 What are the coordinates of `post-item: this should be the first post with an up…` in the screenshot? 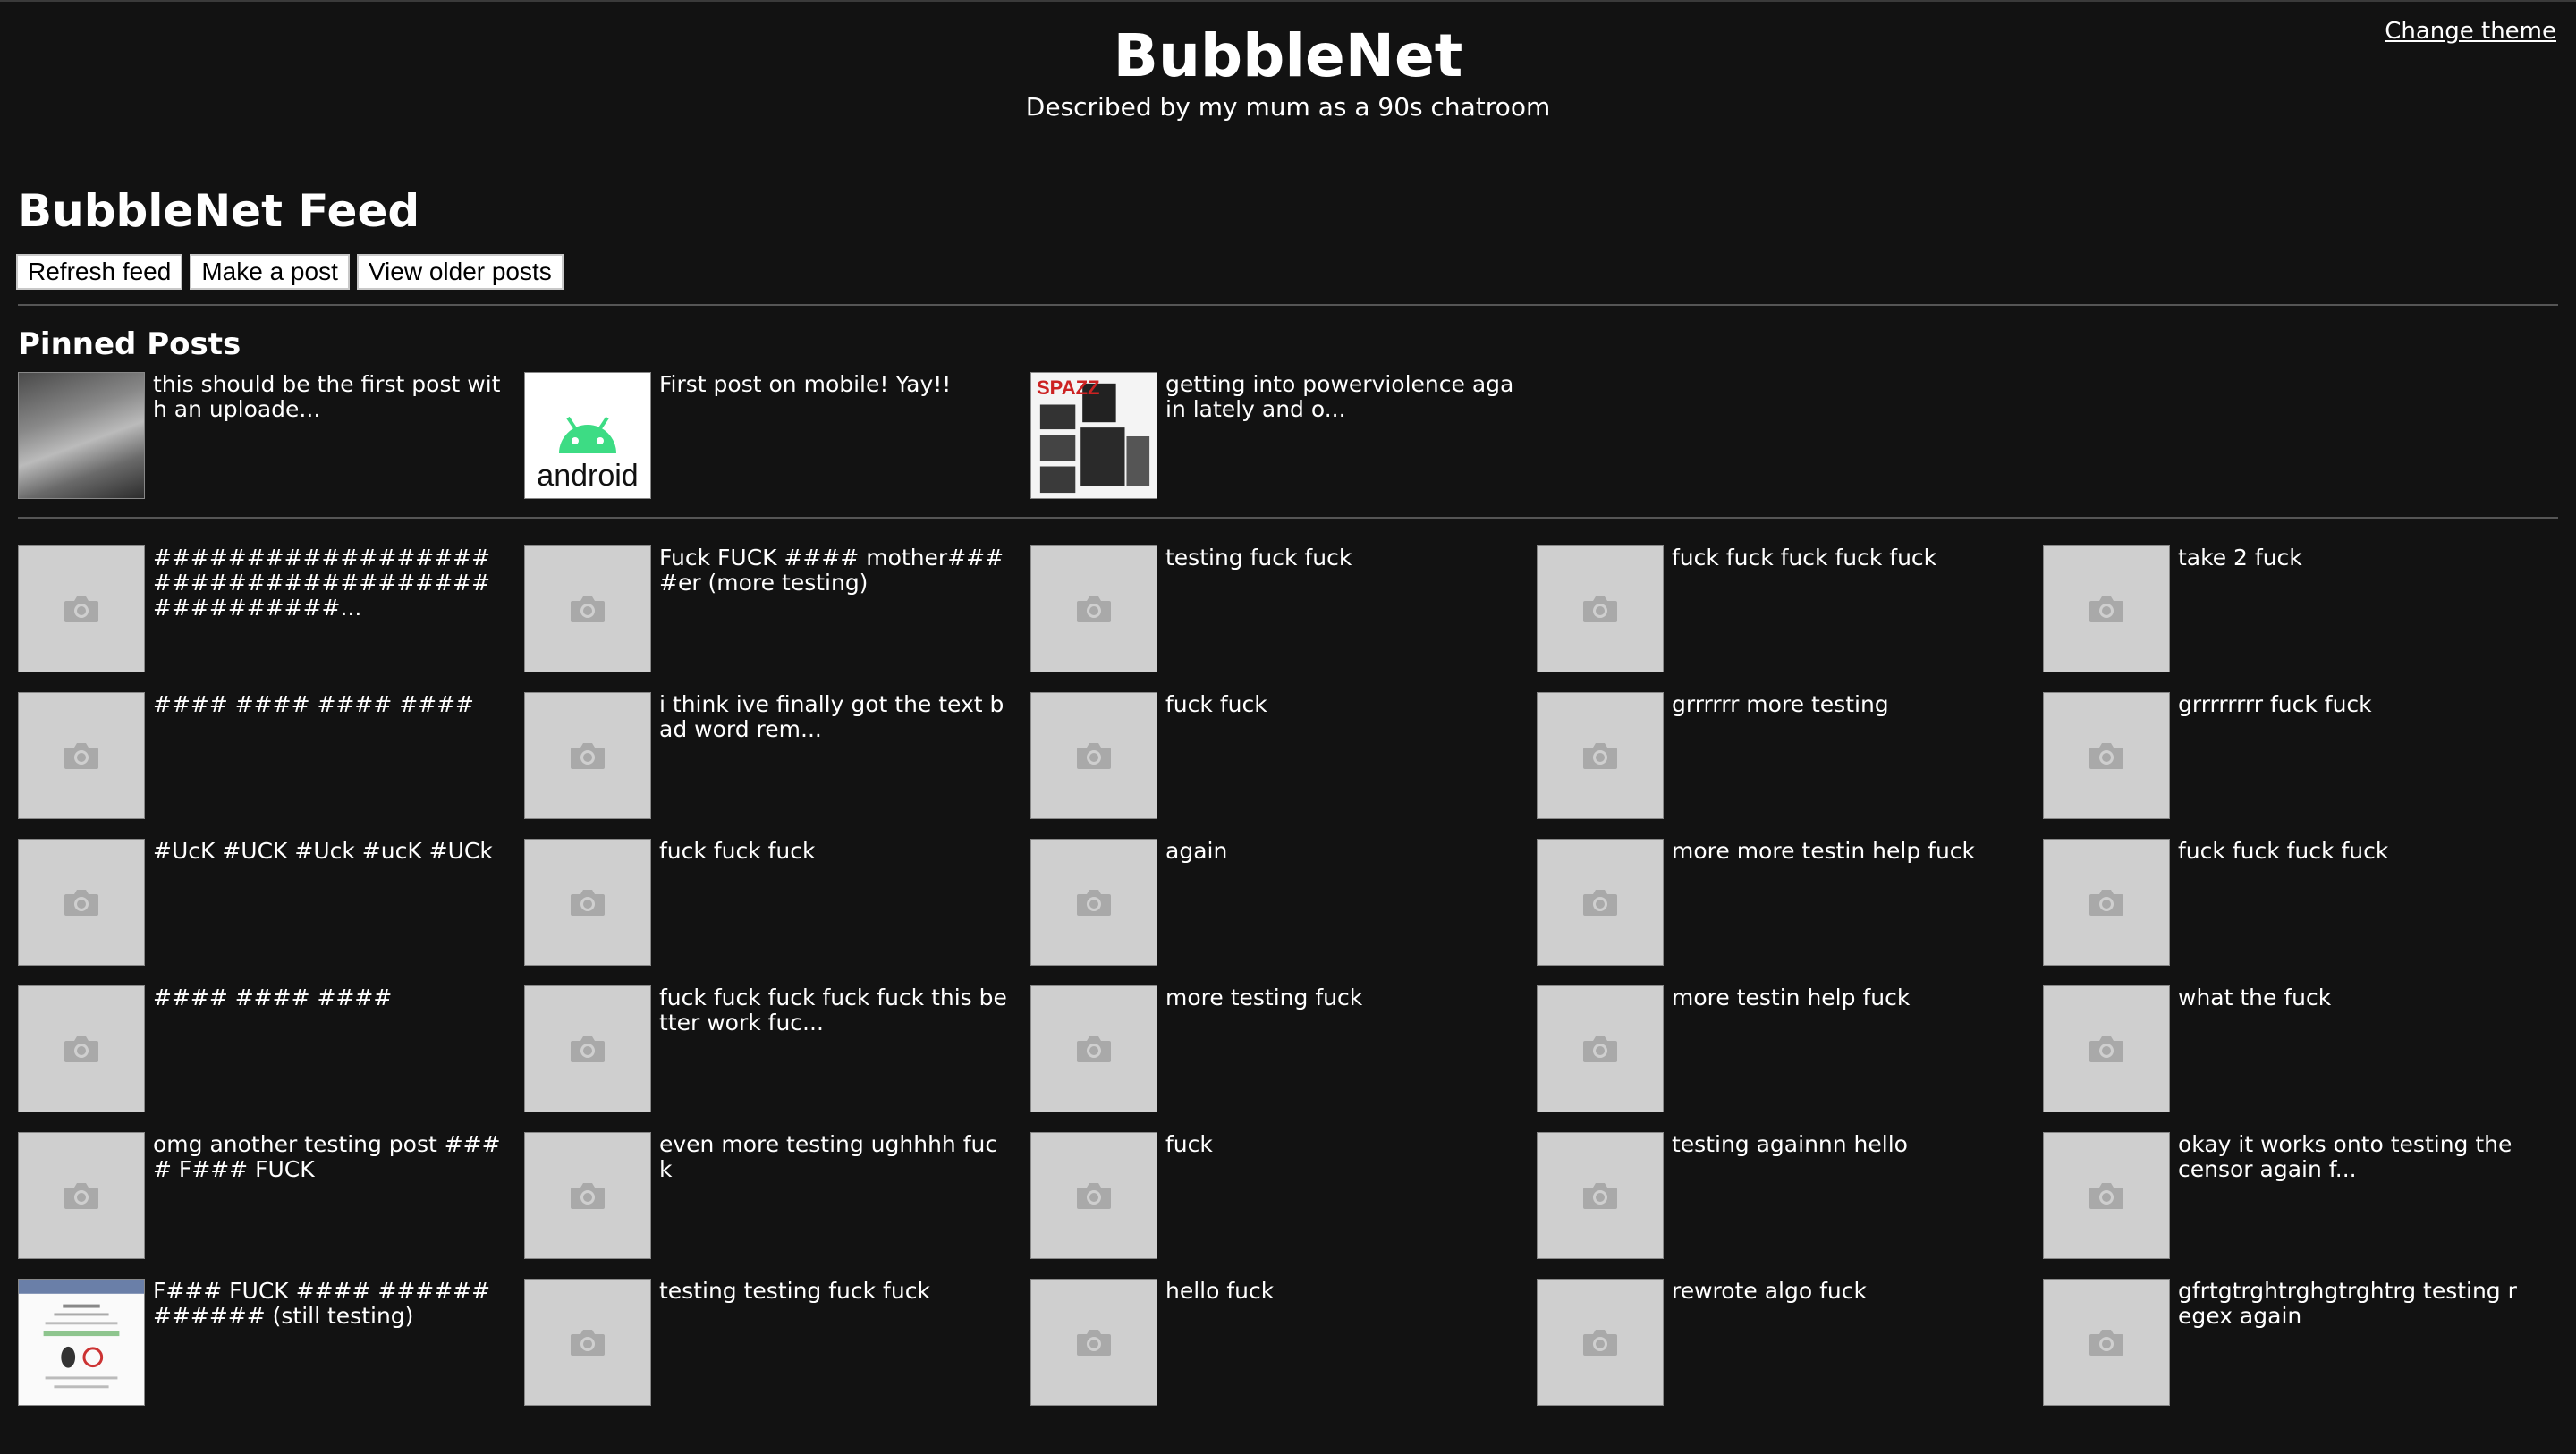 It's located at (262, 436).